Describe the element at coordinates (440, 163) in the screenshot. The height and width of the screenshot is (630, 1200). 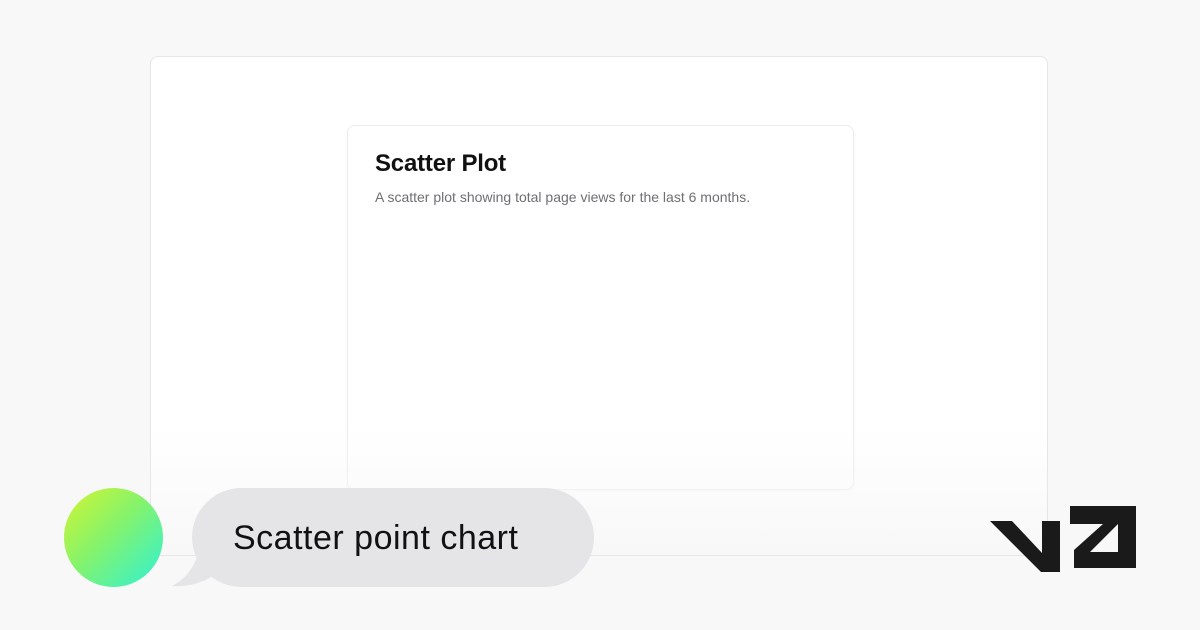
I see `card-title: Scatter Plot` at that location.